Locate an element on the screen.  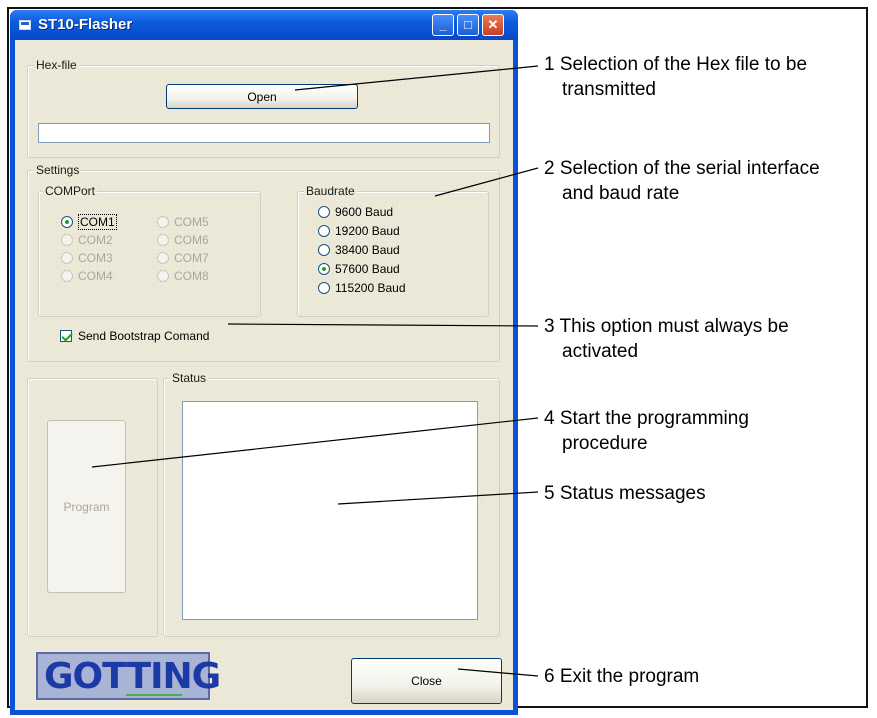
callout-text: Start the programming is located at coordinates (654, 418).